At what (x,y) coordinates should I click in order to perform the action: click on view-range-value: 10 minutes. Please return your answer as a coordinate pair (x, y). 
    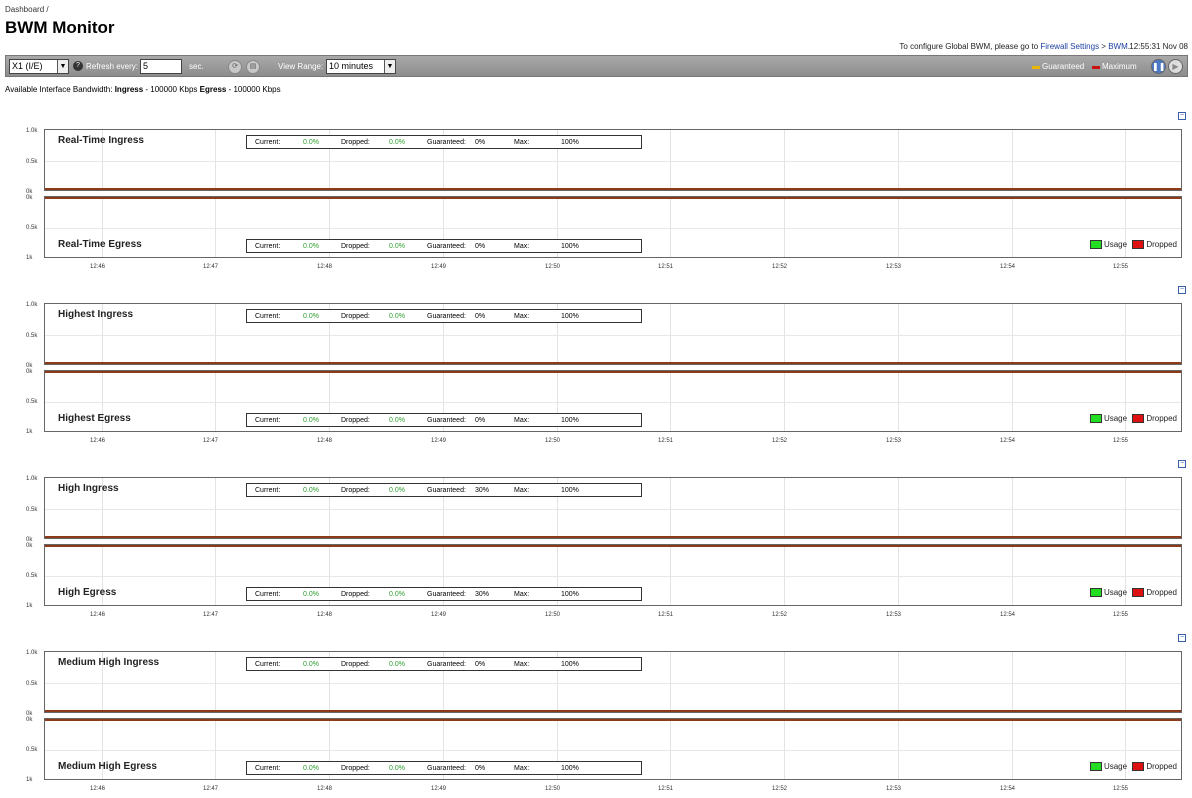
    Looking at the image, I should click on (351, 66).